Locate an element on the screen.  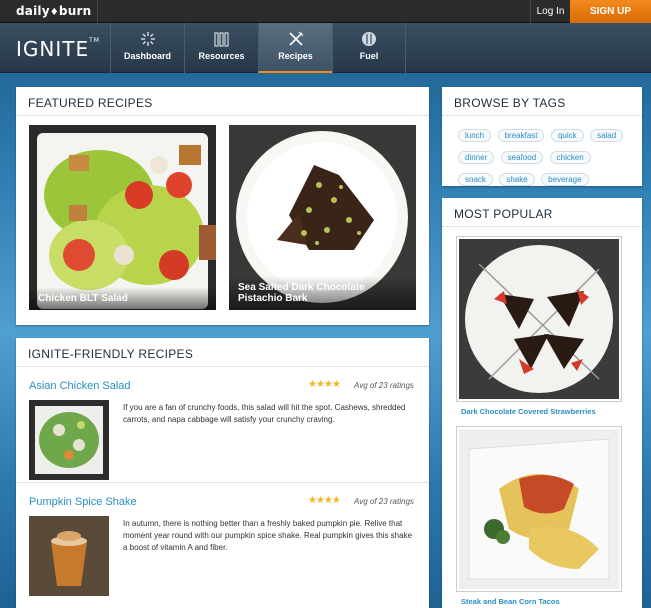
recipe-title-link: Asian Chicken Salad is located at coordinates (80, 386).